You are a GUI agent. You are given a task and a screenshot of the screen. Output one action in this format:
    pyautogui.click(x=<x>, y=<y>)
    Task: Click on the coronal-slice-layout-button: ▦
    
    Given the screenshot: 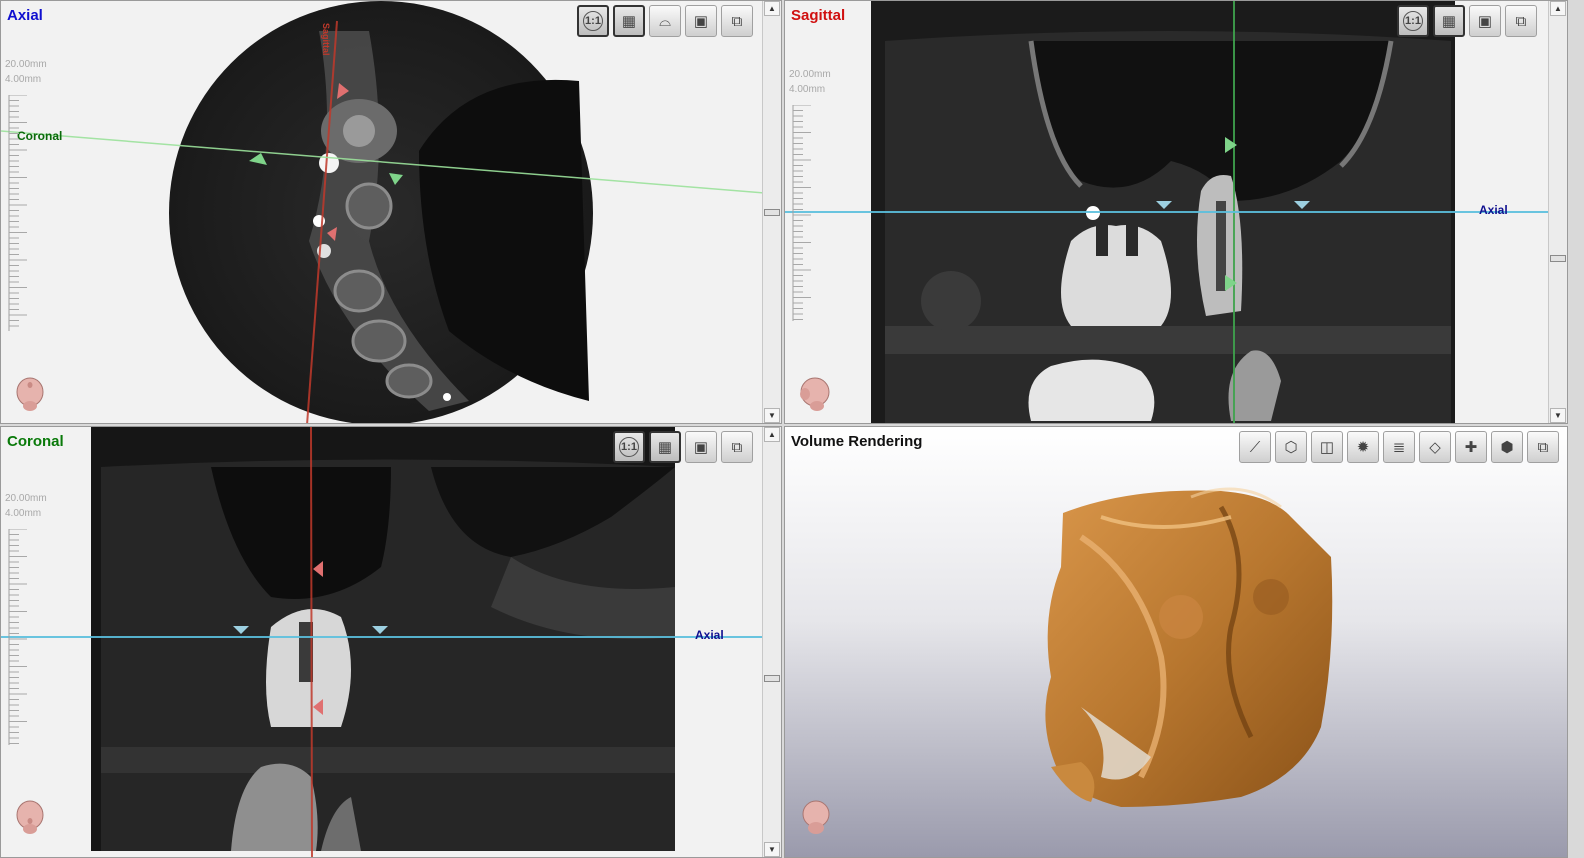 What is the action you would take?
    pyautogui.click(x=665, y=447)
    